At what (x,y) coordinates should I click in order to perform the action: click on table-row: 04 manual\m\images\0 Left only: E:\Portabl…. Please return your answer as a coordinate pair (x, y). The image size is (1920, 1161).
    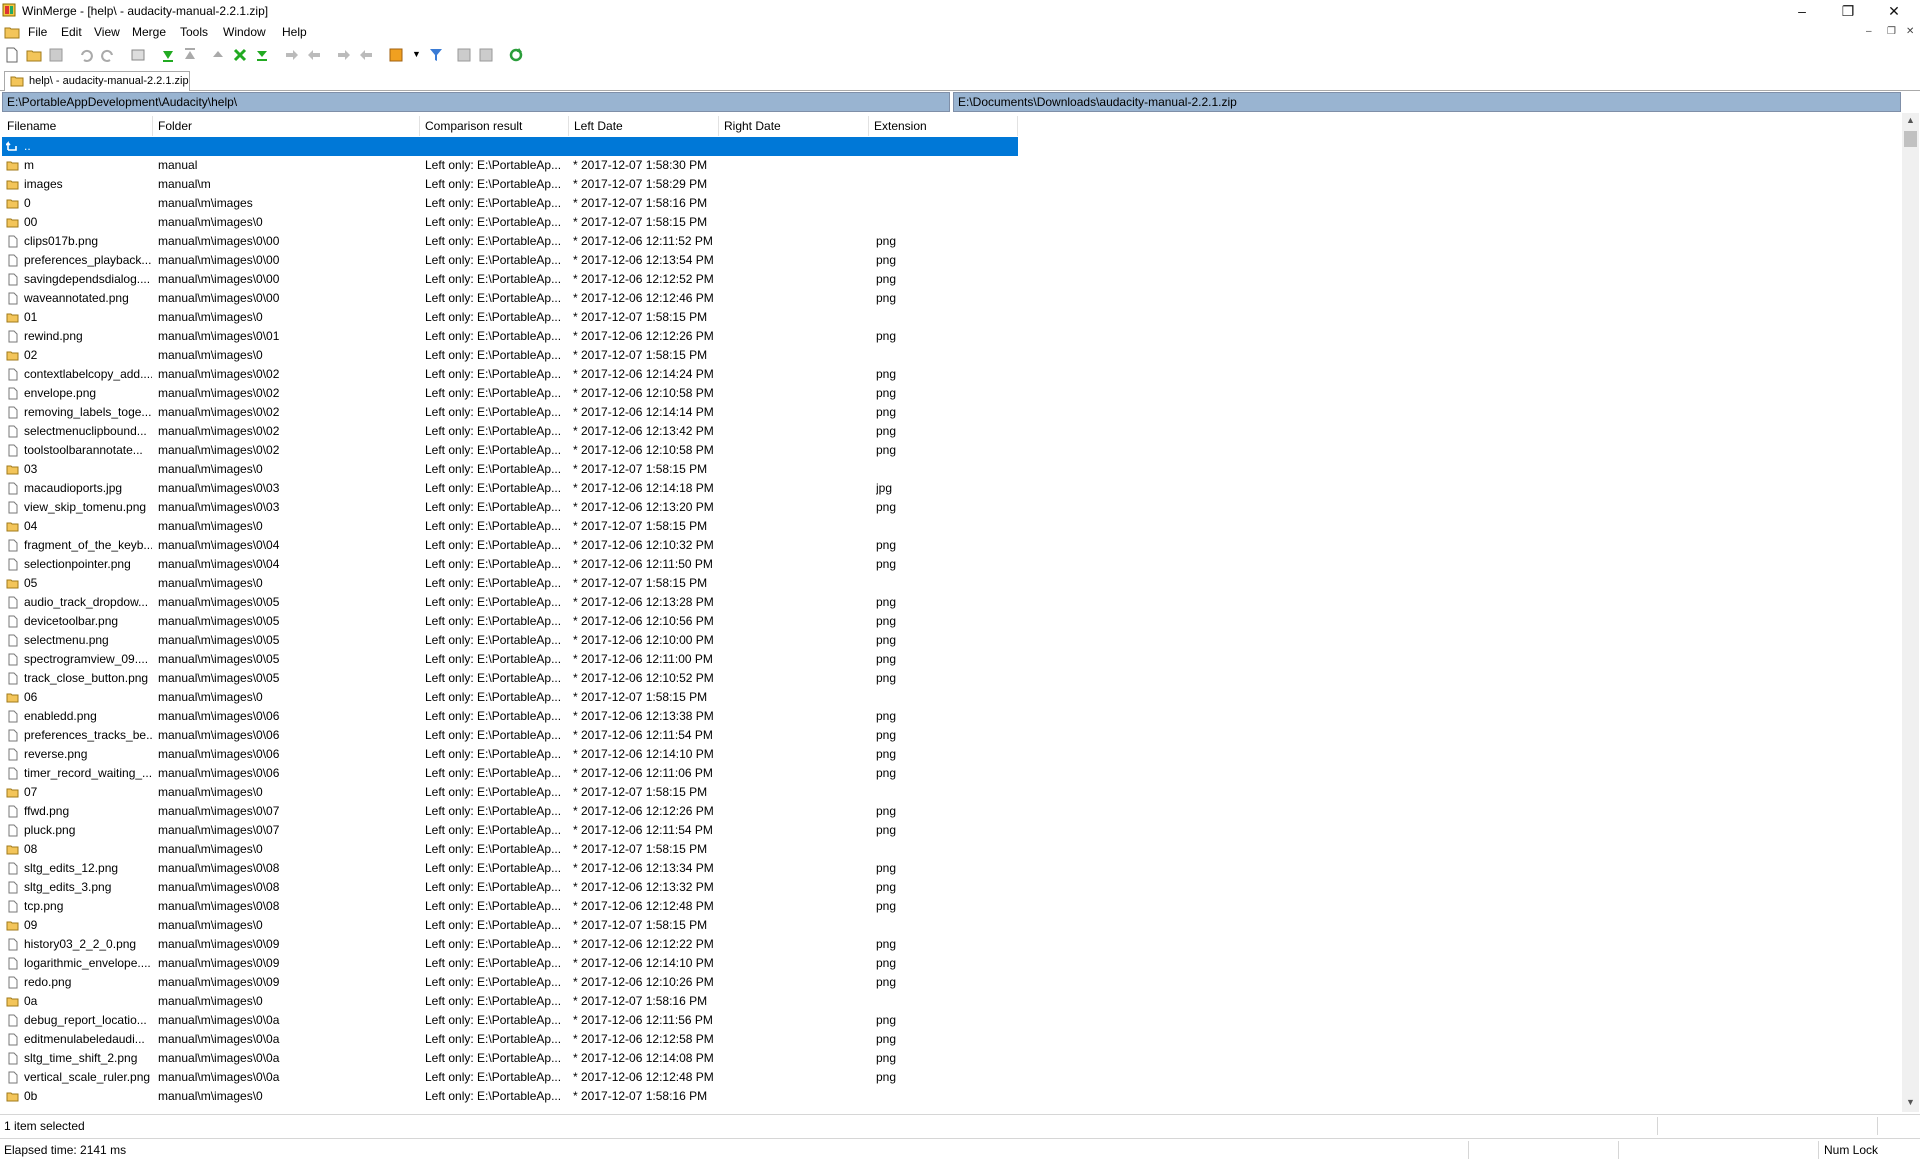
    Looking at the image, I should click on (510, 526).